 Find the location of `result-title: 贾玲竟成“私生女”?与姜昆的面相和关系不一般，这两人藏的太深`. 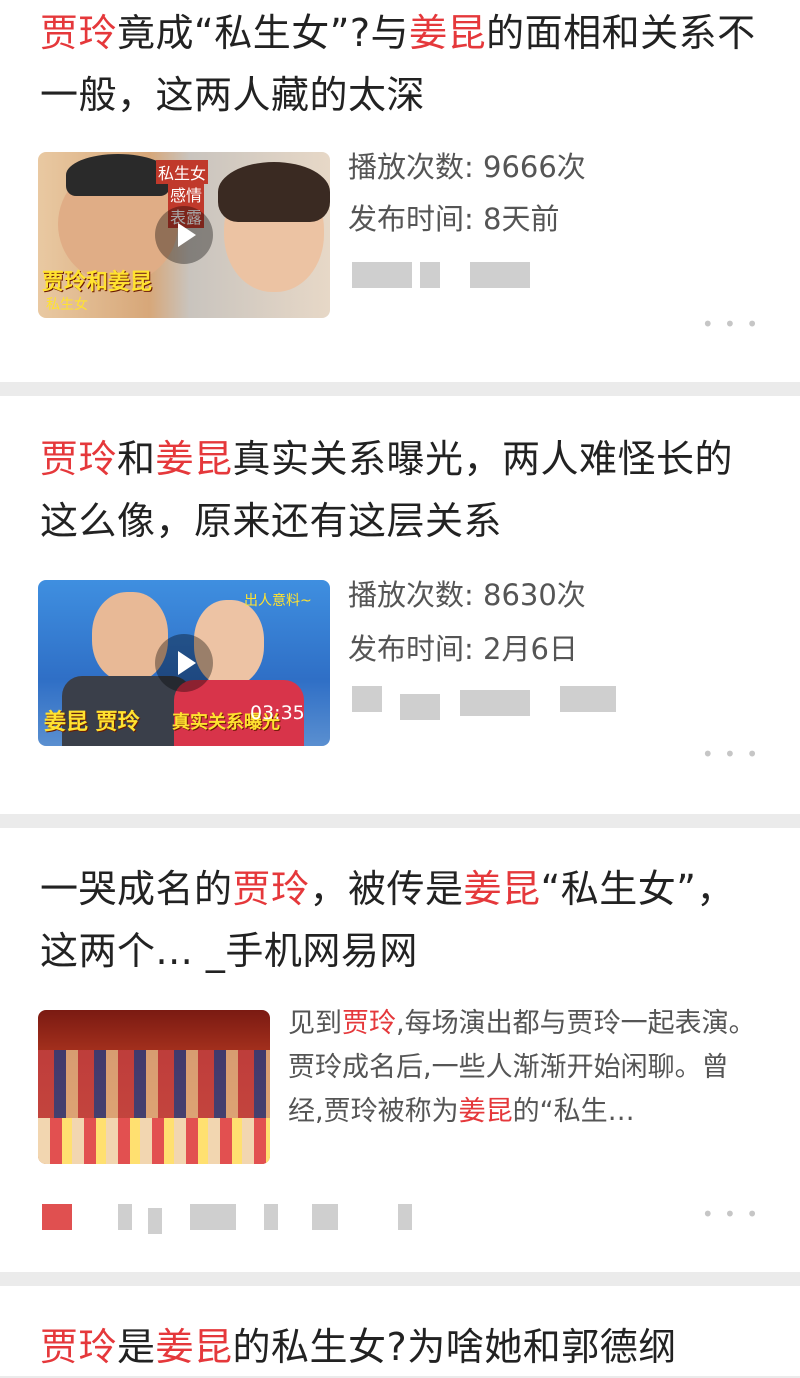

result-title: 贾玲竟成“私生女”?与姜昆的面相和关系不一般，这两人藏的太深 is located at coordinates (400, 64).